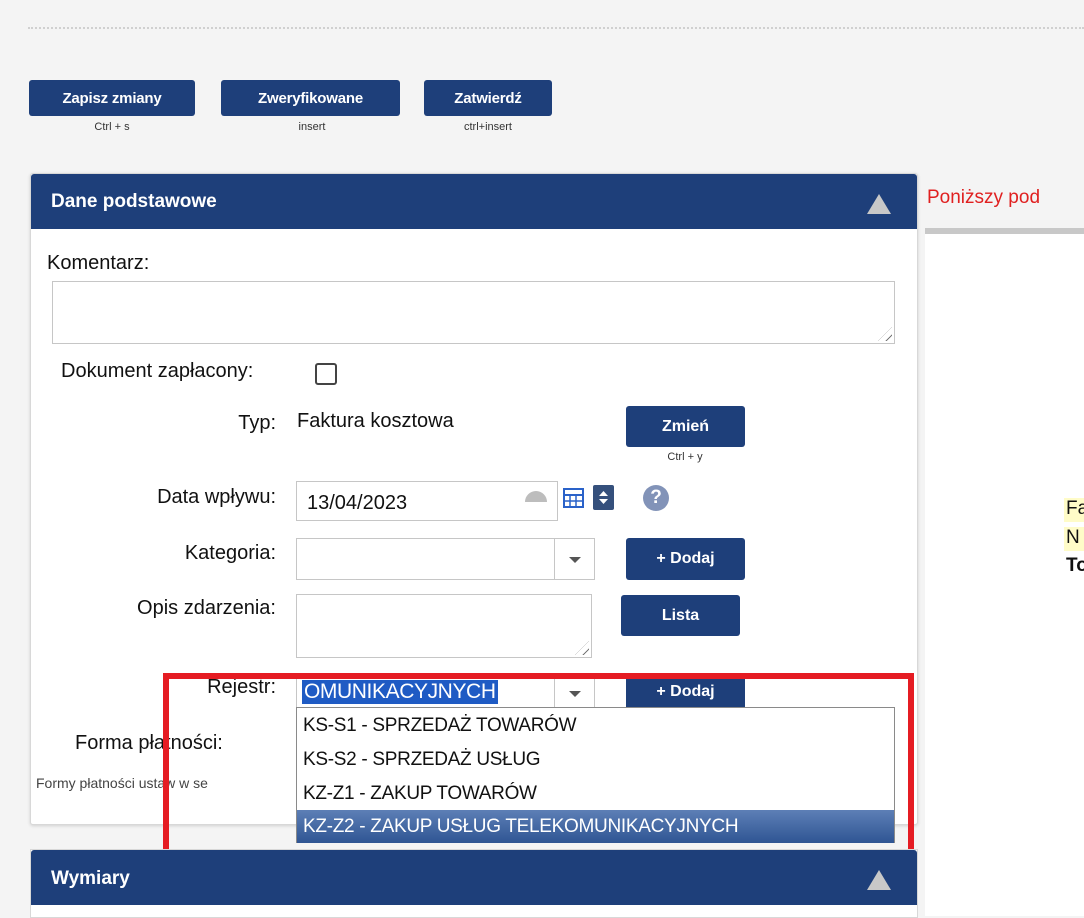 The width and height of the screenshot is (1084, 918). Describe the element at coordinates (488, 127) in the screenshot. I see `approve-shortcut: ctrl+insert` at that location.